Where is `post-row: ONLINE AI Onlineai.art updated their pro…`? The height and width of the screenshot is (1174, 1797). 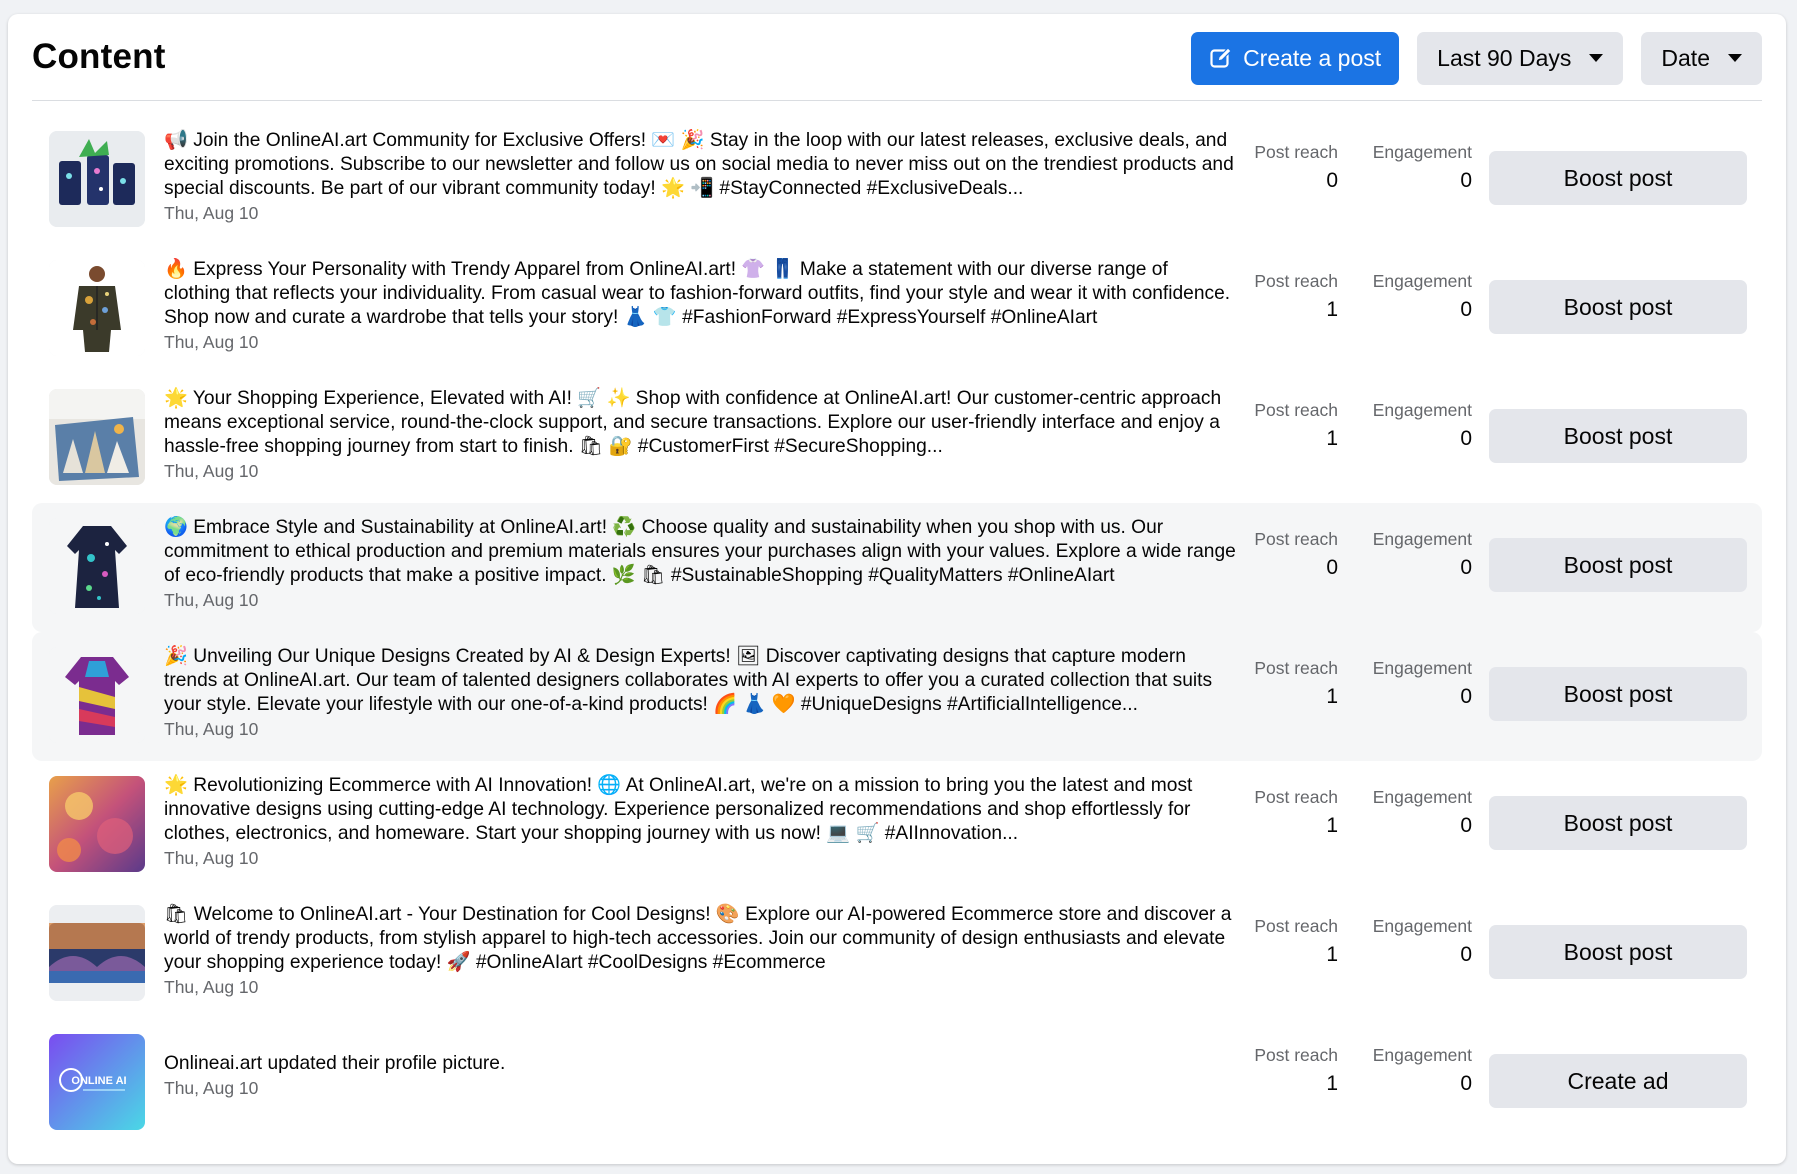
post-row: ONLINE AI Onlineai.art updated their pro… is located at coordinates (897, 1083).